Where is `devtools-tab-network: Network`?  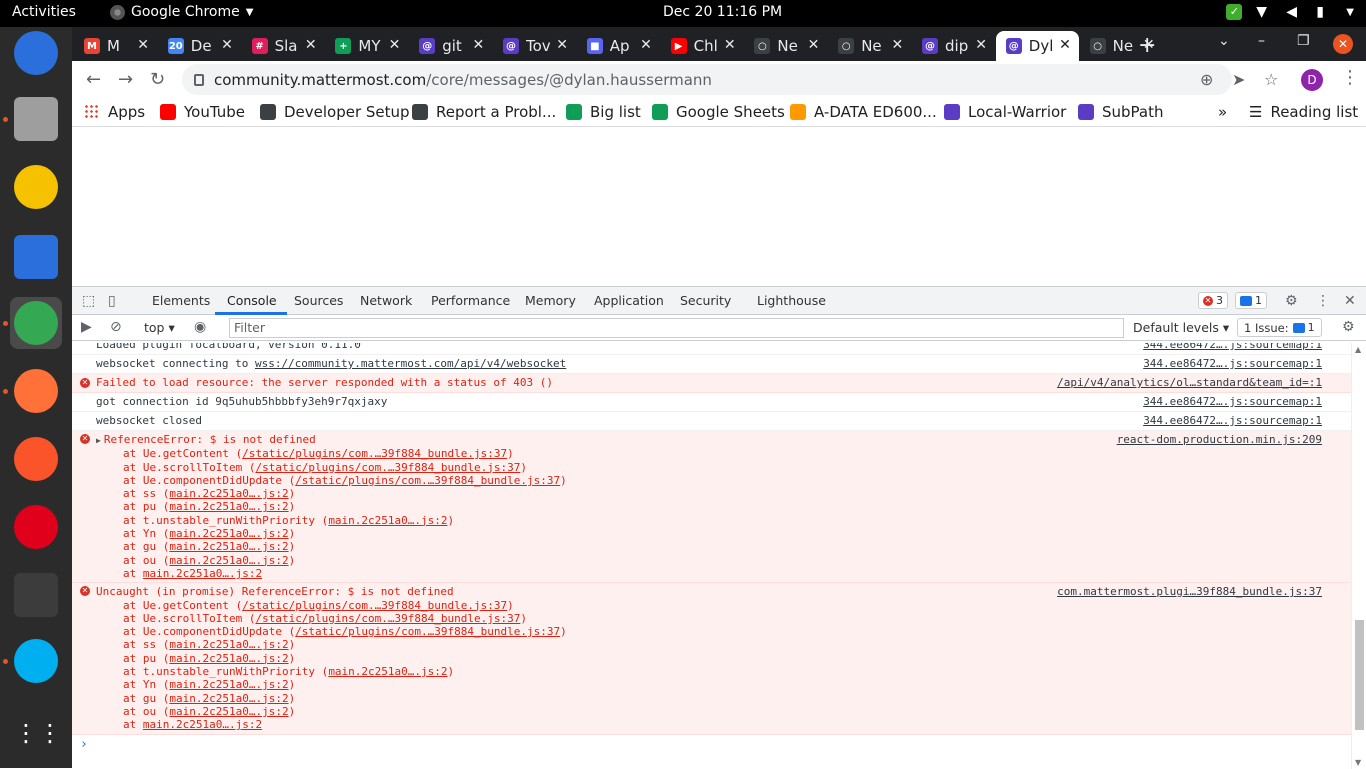
devtools-tab-network: Network is located at coordinates (386, 300).